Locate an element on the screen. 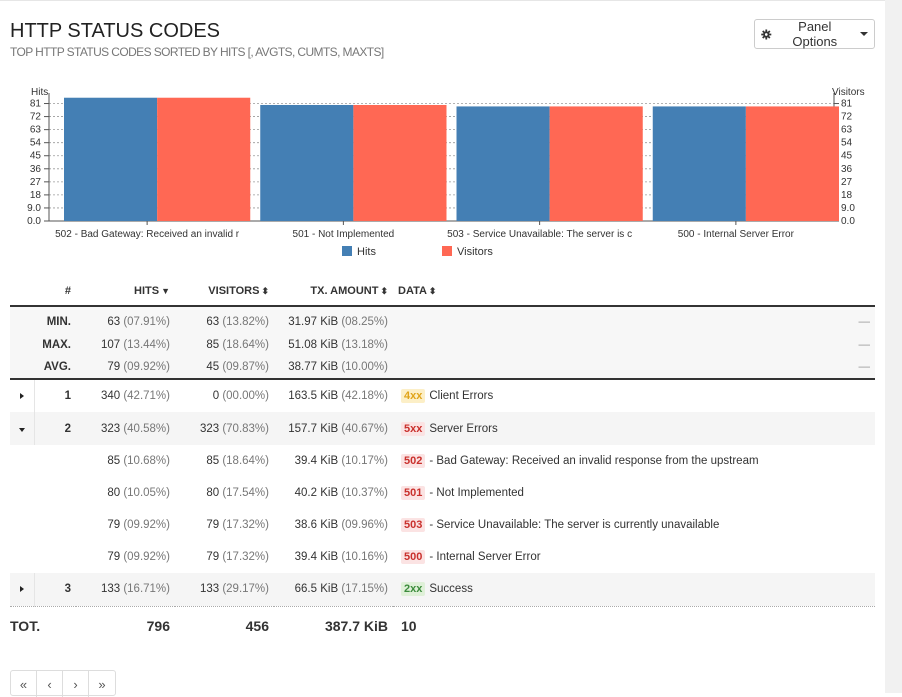  y-tick-label-right: 81 is located at coordinates (847, 104).